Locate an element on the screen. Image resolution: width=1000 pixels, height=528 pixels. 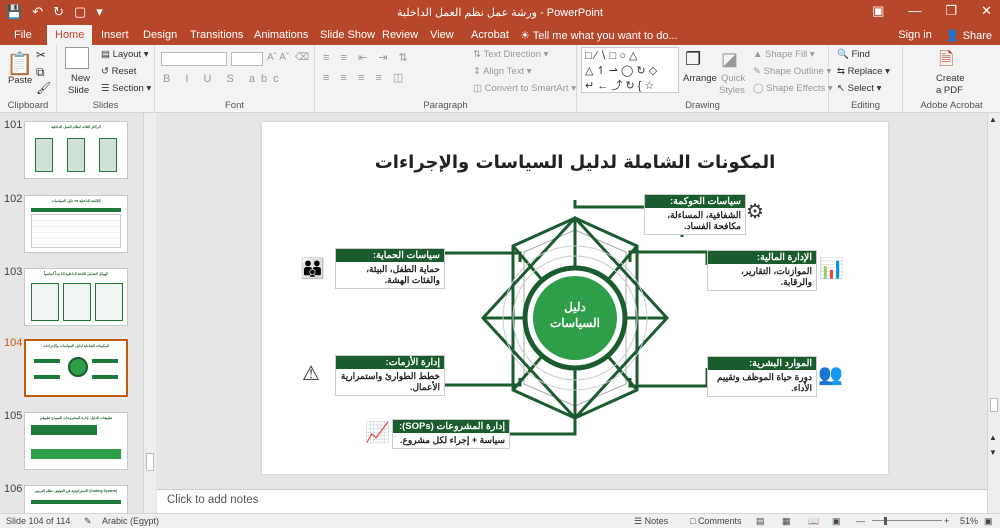
cut-icon: ✂ is located at coordinates (41, 55).